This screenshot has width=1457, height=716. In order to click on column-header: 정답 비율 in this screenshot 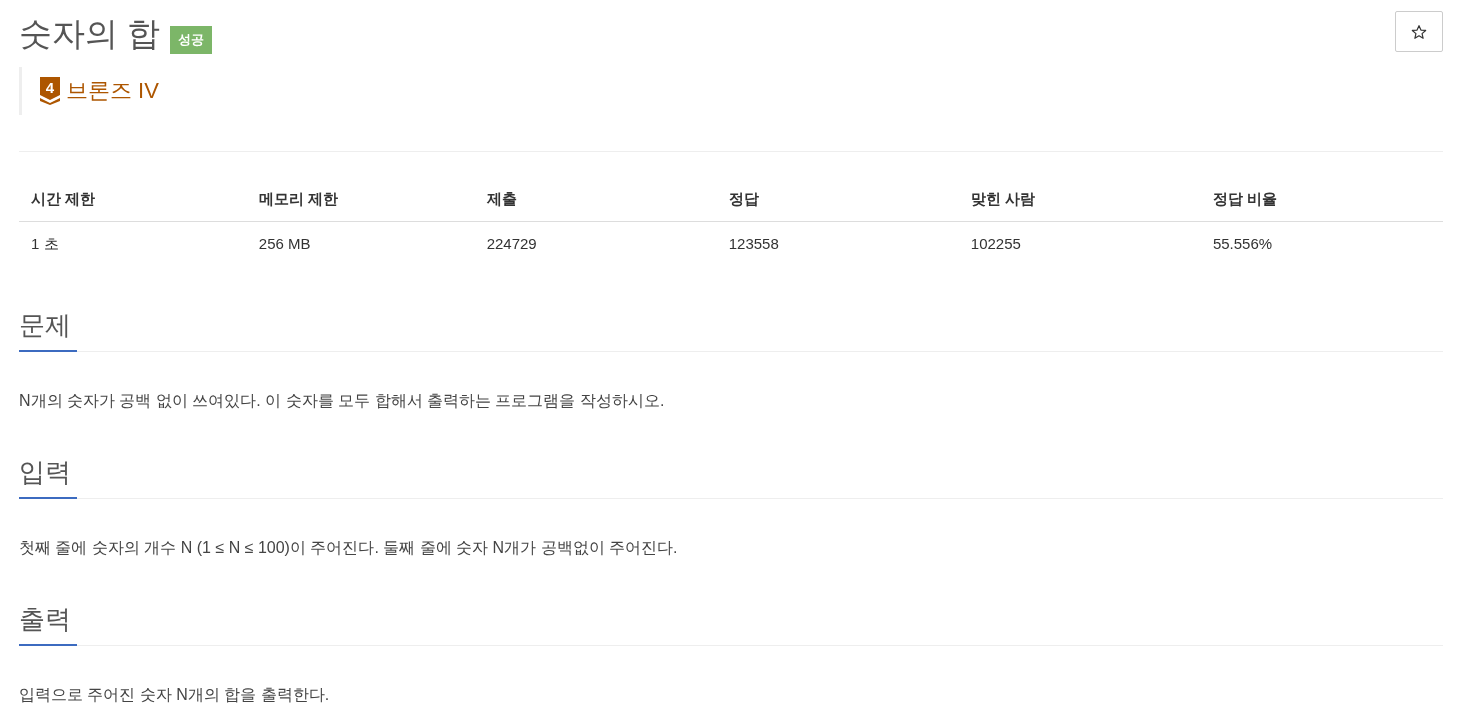, I will do `click(1321, 199)`.